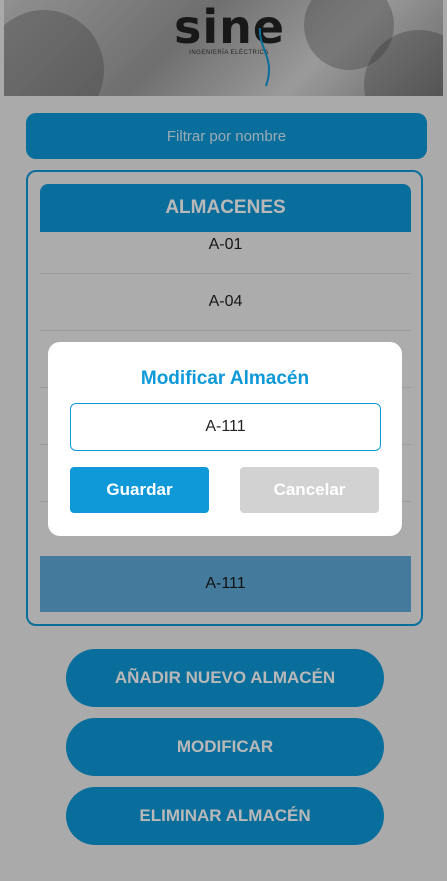  Describe the element at coordinates (139, 490) in the screenshot. I see `save-button: Guardar` at that location.